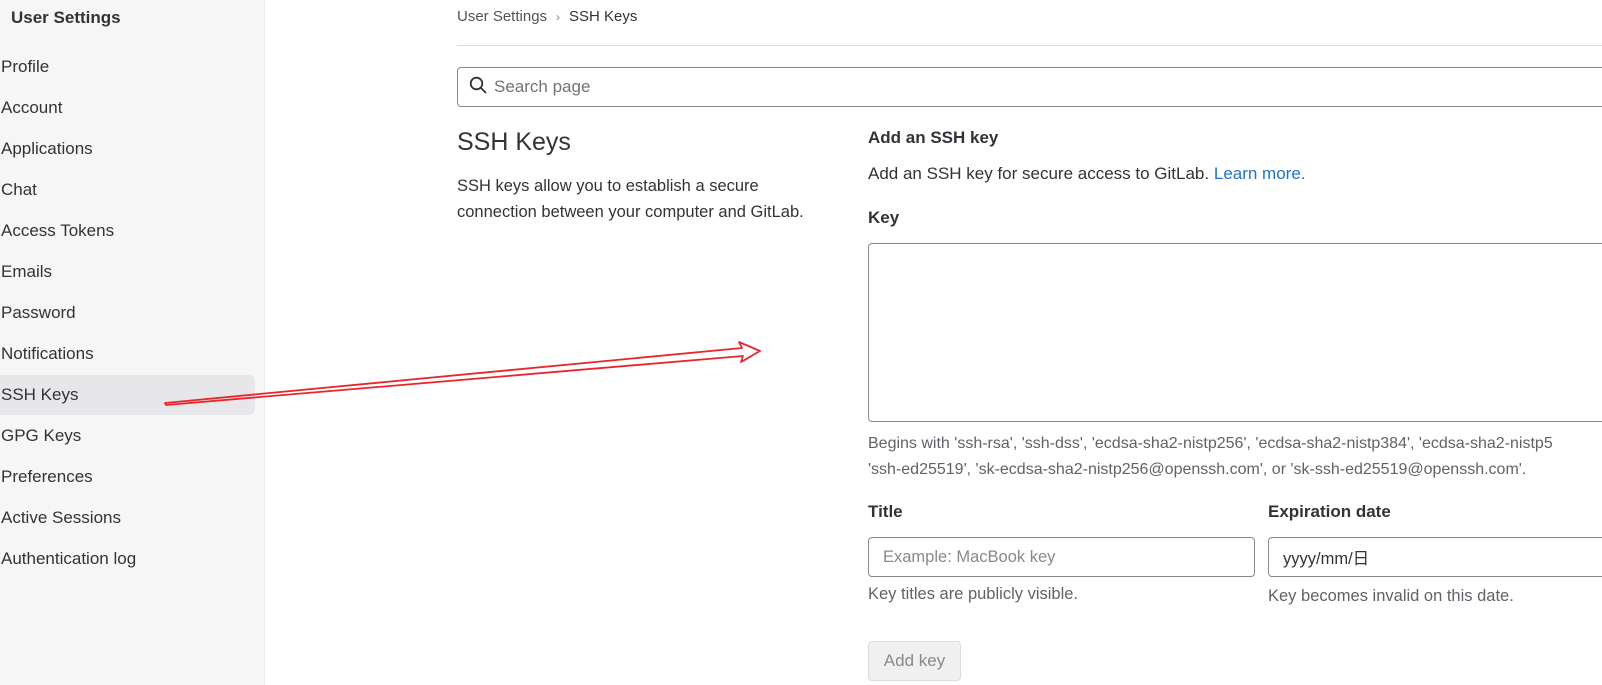 This screenshot has width=1602, height=685. What do you see at coordinates (127, 436) in the screenshot?
I see `sidebar-item-gpg-keys: GPG Keys` at bounding box center [127, 436].